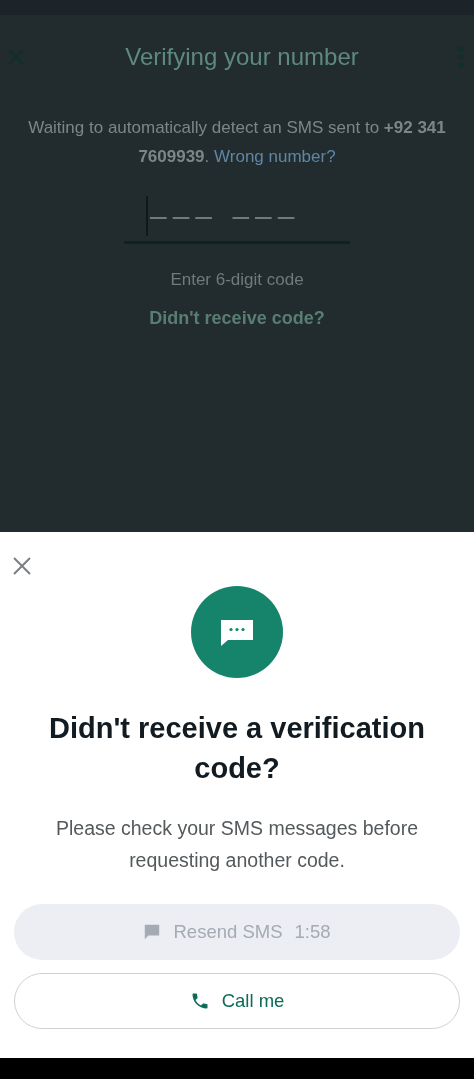 The height and width of the screenshot is (1079, 474). Describe the element at coordinates (237, 142) in the screenshot. I see `waiting-message: Waiting to automatically detect an SMS sent to +92 341 7609939. Wrong number?` at that location.